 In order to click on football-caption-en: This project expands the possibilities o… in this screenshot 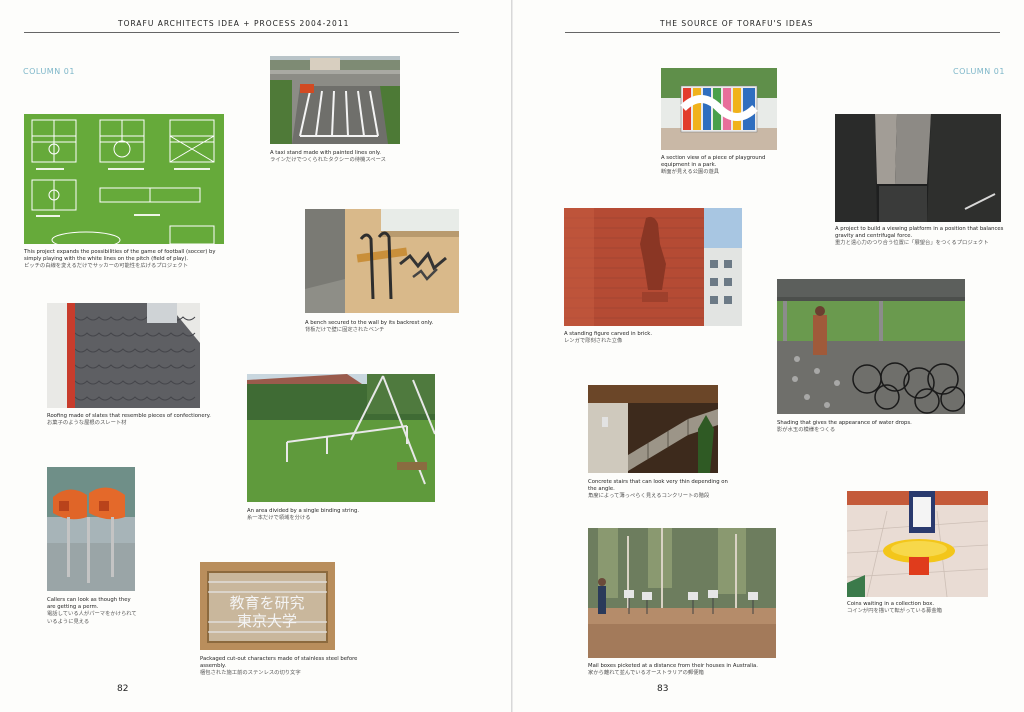, I will do `click(120, 256)`.